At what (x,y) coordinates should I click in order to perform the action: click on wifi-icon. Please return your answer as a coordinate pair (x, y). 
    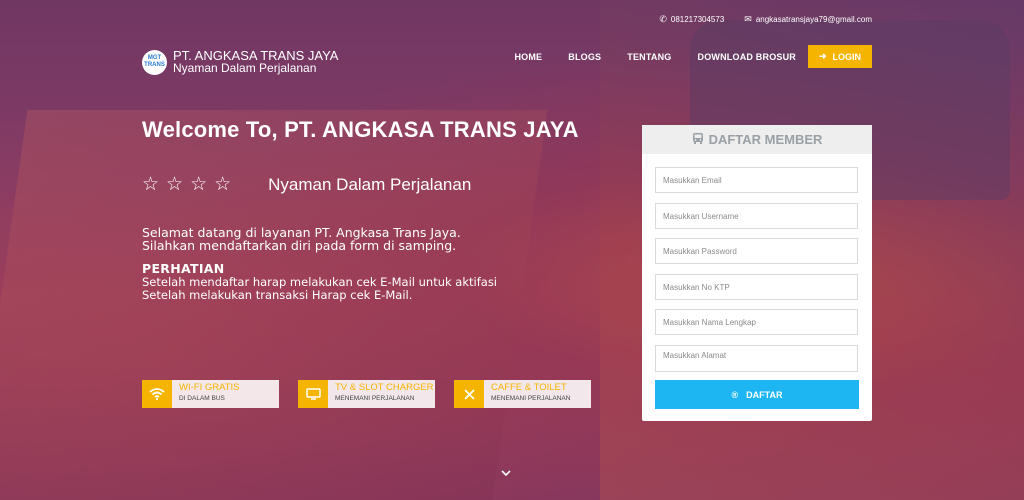
    Looking at the image, I should click on (157, 394).